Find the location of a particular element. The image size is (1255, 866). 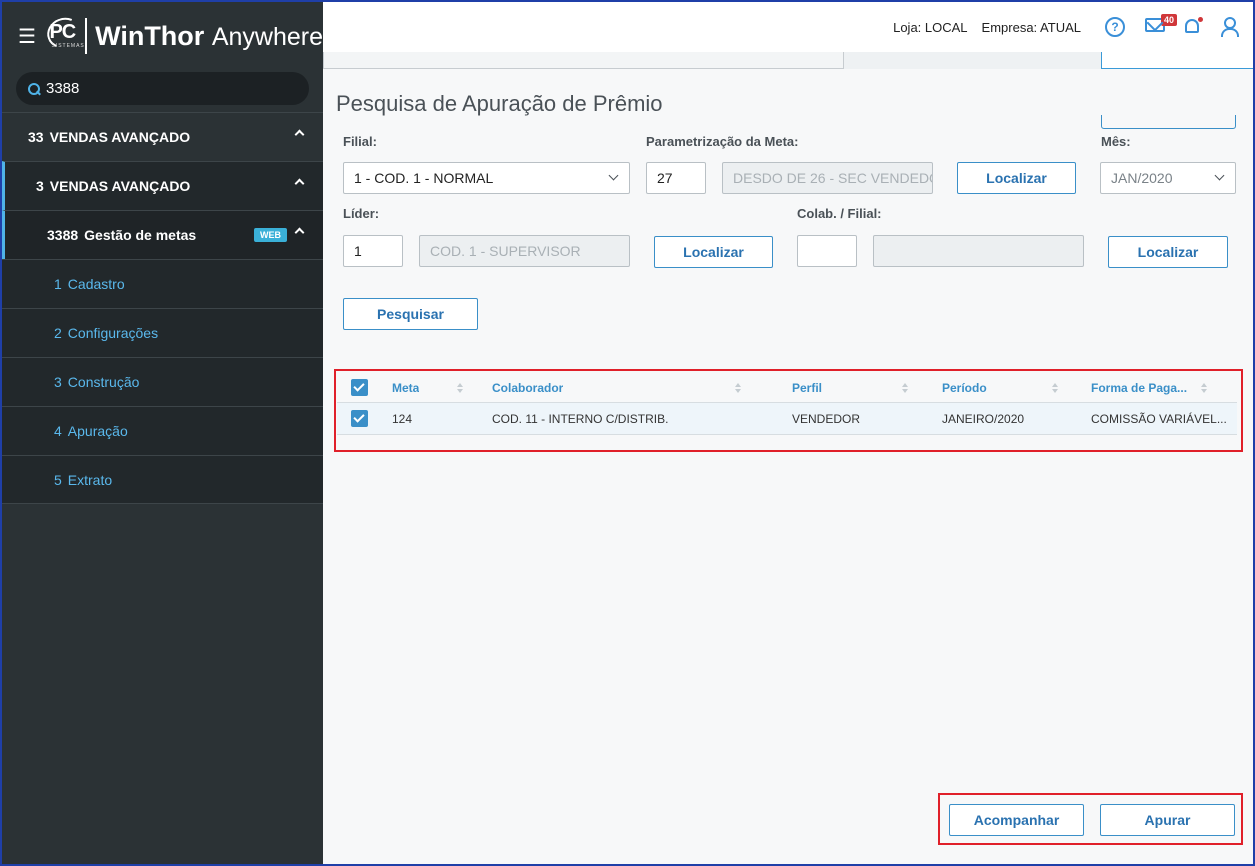

sidebar-item-gestao-de-metas: 3388 Gestão de metas WEB is located at coordinates (162, 234).